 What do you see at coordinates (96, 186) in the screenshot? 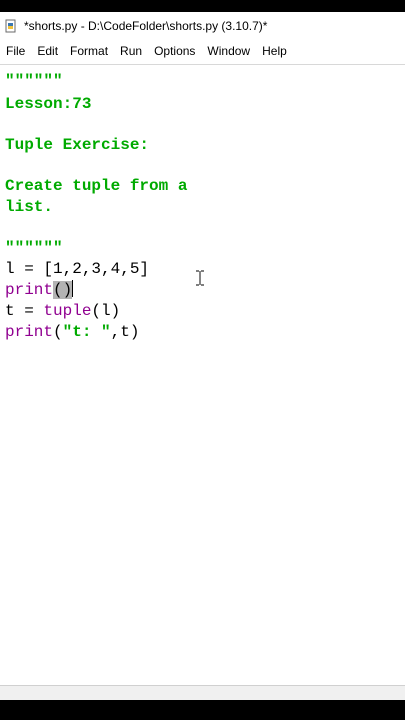
I see `docstring-desc-1: Create tuple from a` at bounding box center [96, 186].